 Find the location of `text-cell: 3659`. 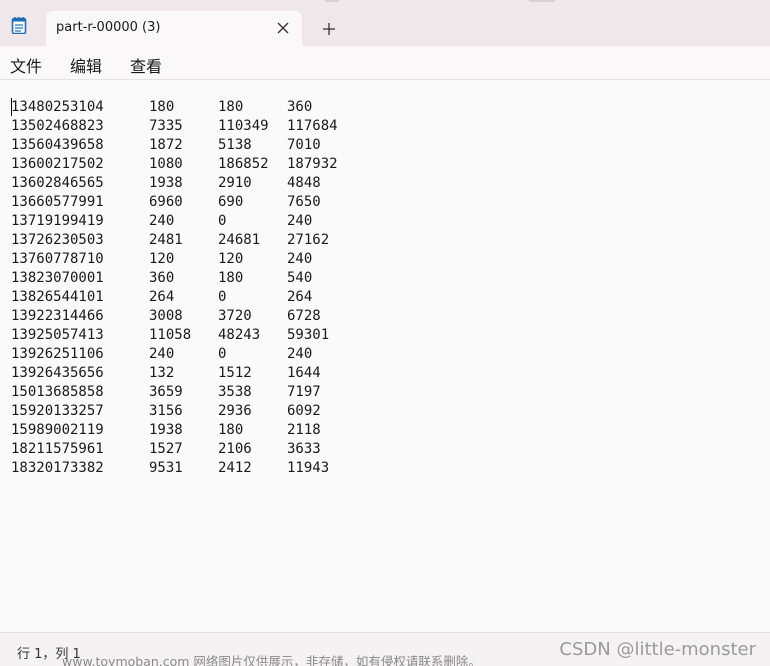

text-cell: 3659 is located at coordinates (166, 392).